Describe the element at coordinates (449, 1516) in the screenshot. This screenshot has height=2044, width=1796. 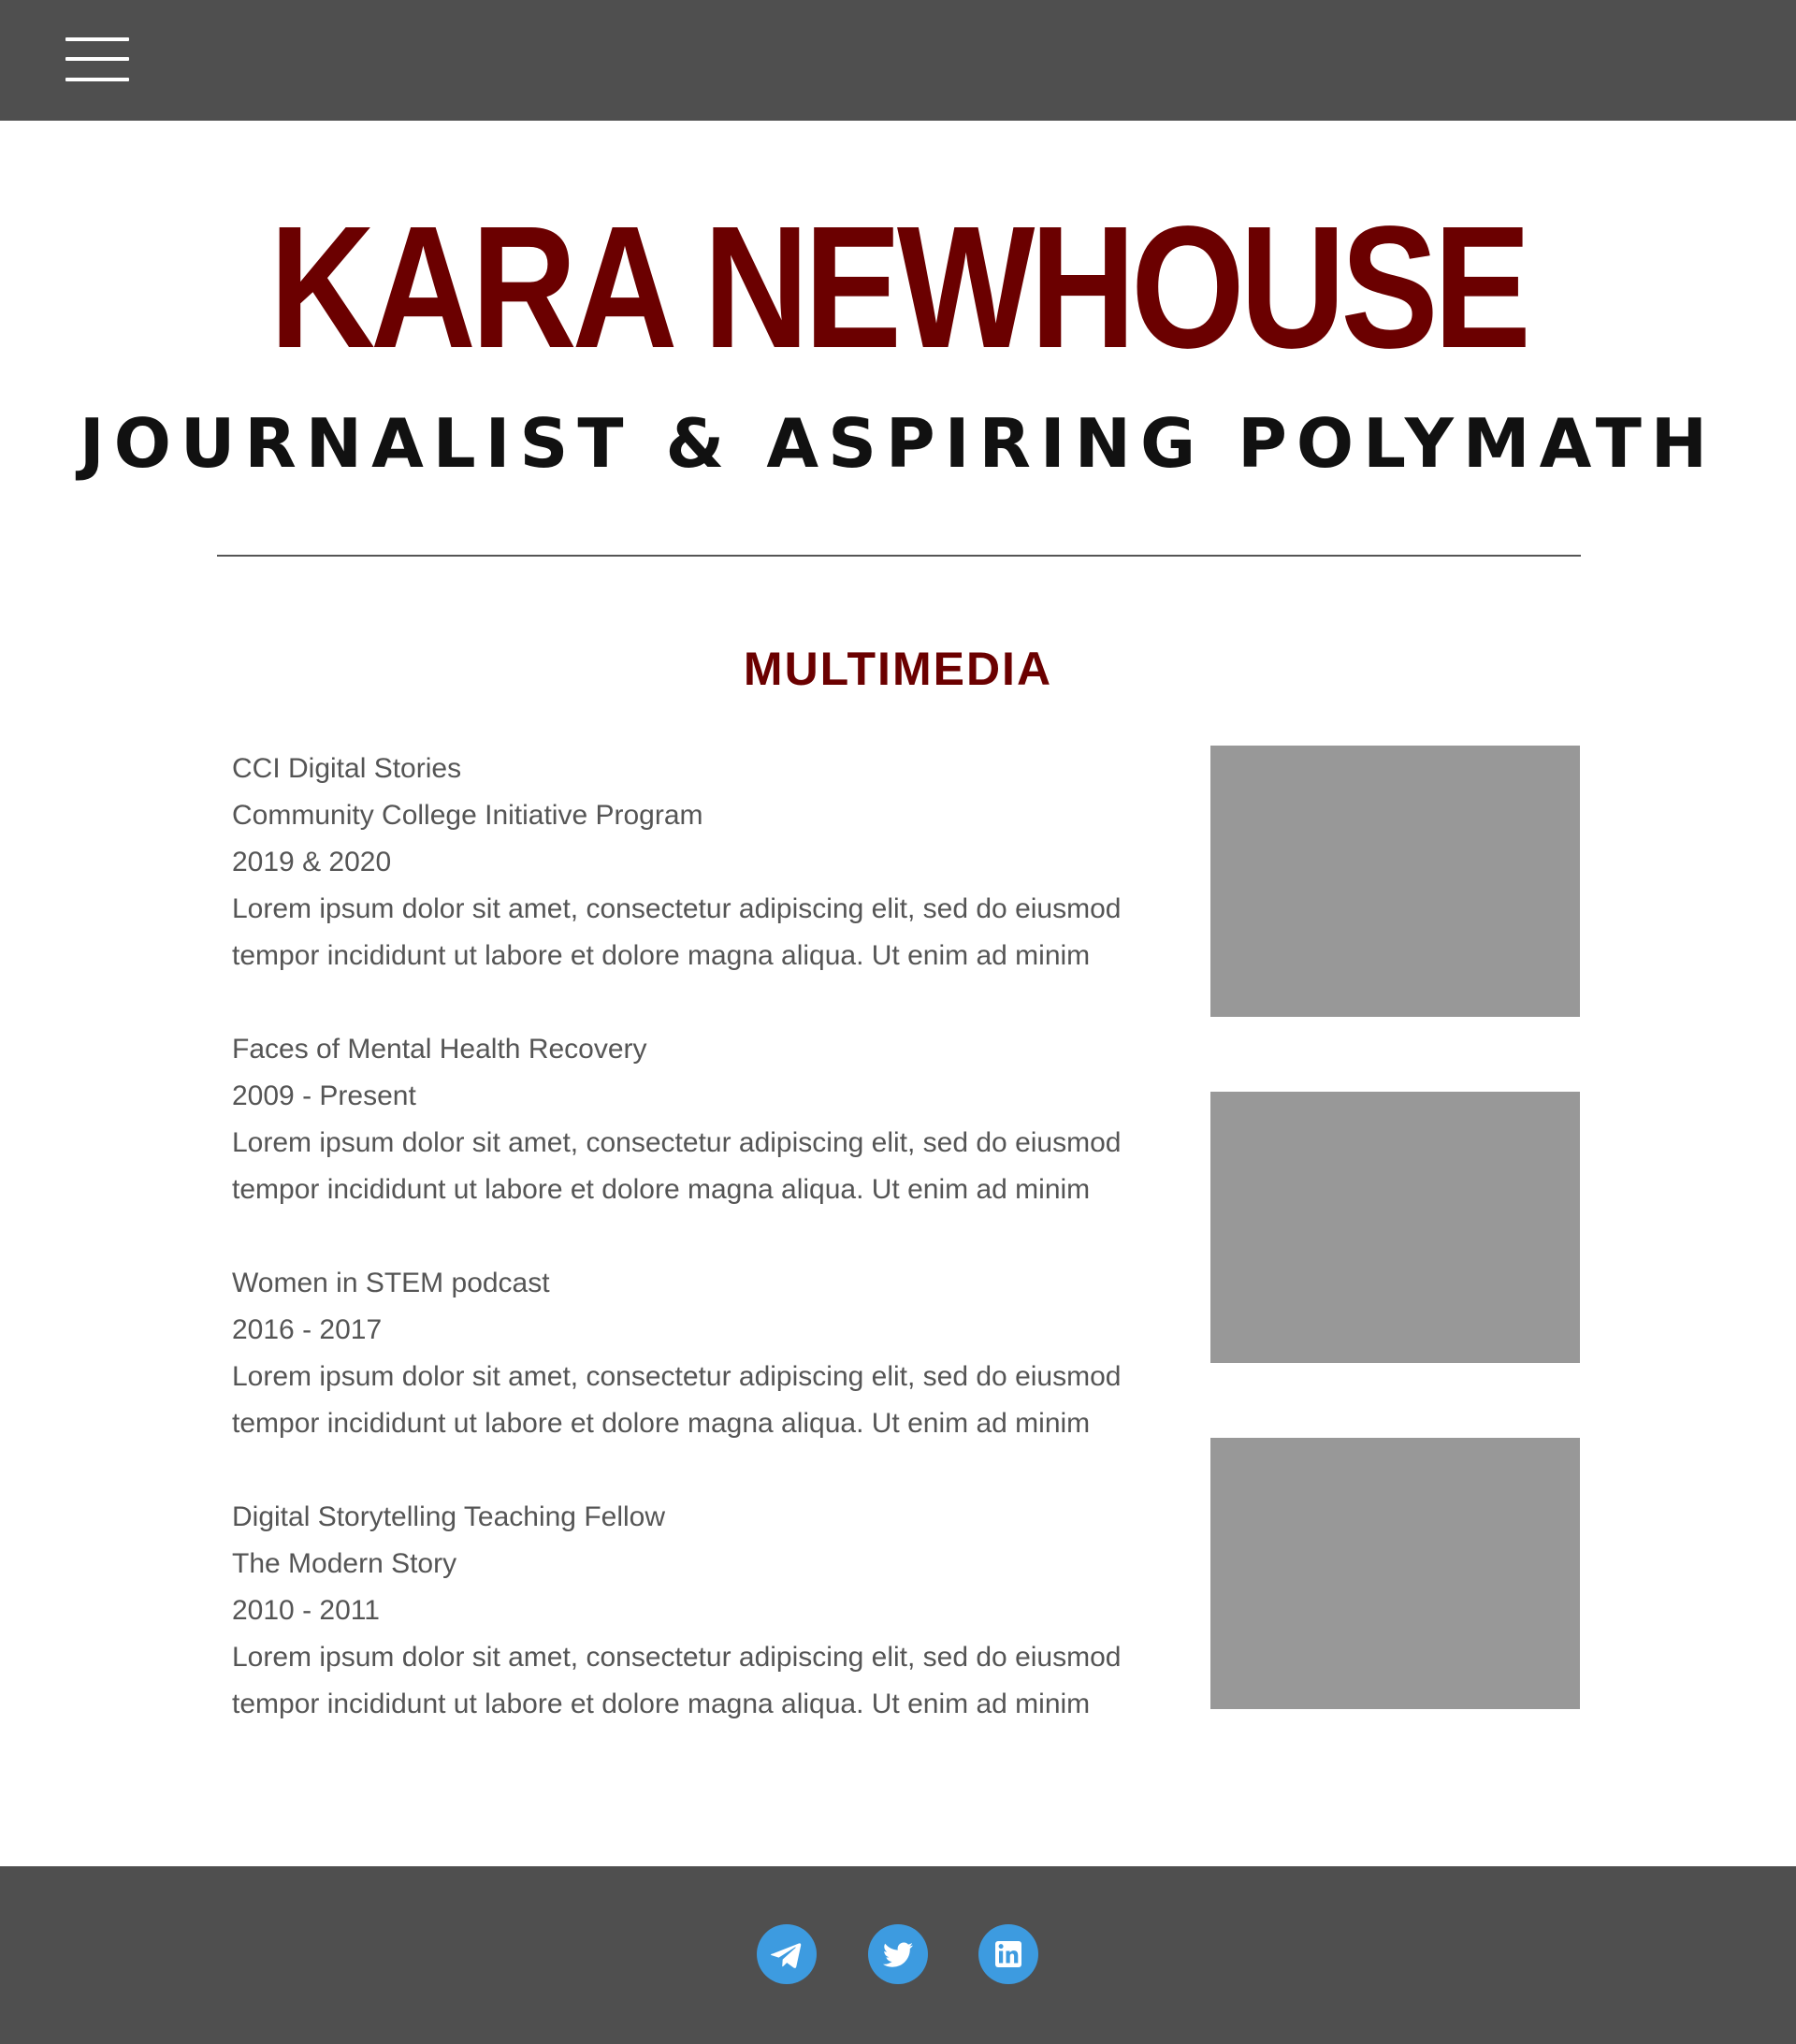
I see `entry-title: Digital Storytelling Teaching Fellow` at that location.